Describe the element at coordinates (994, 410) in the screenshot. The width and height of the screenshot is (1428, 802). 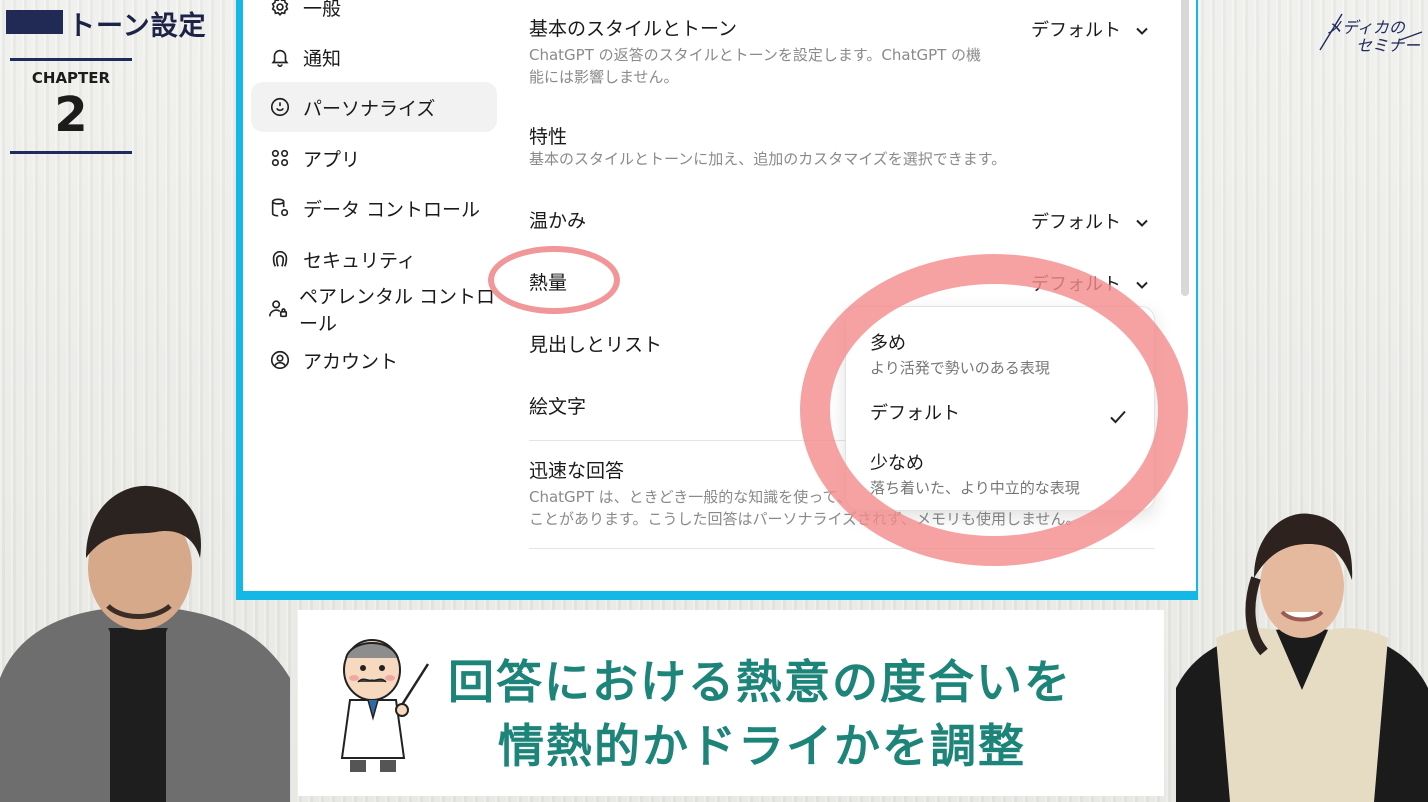
I see `highlight-ring-dropdown` at that location.